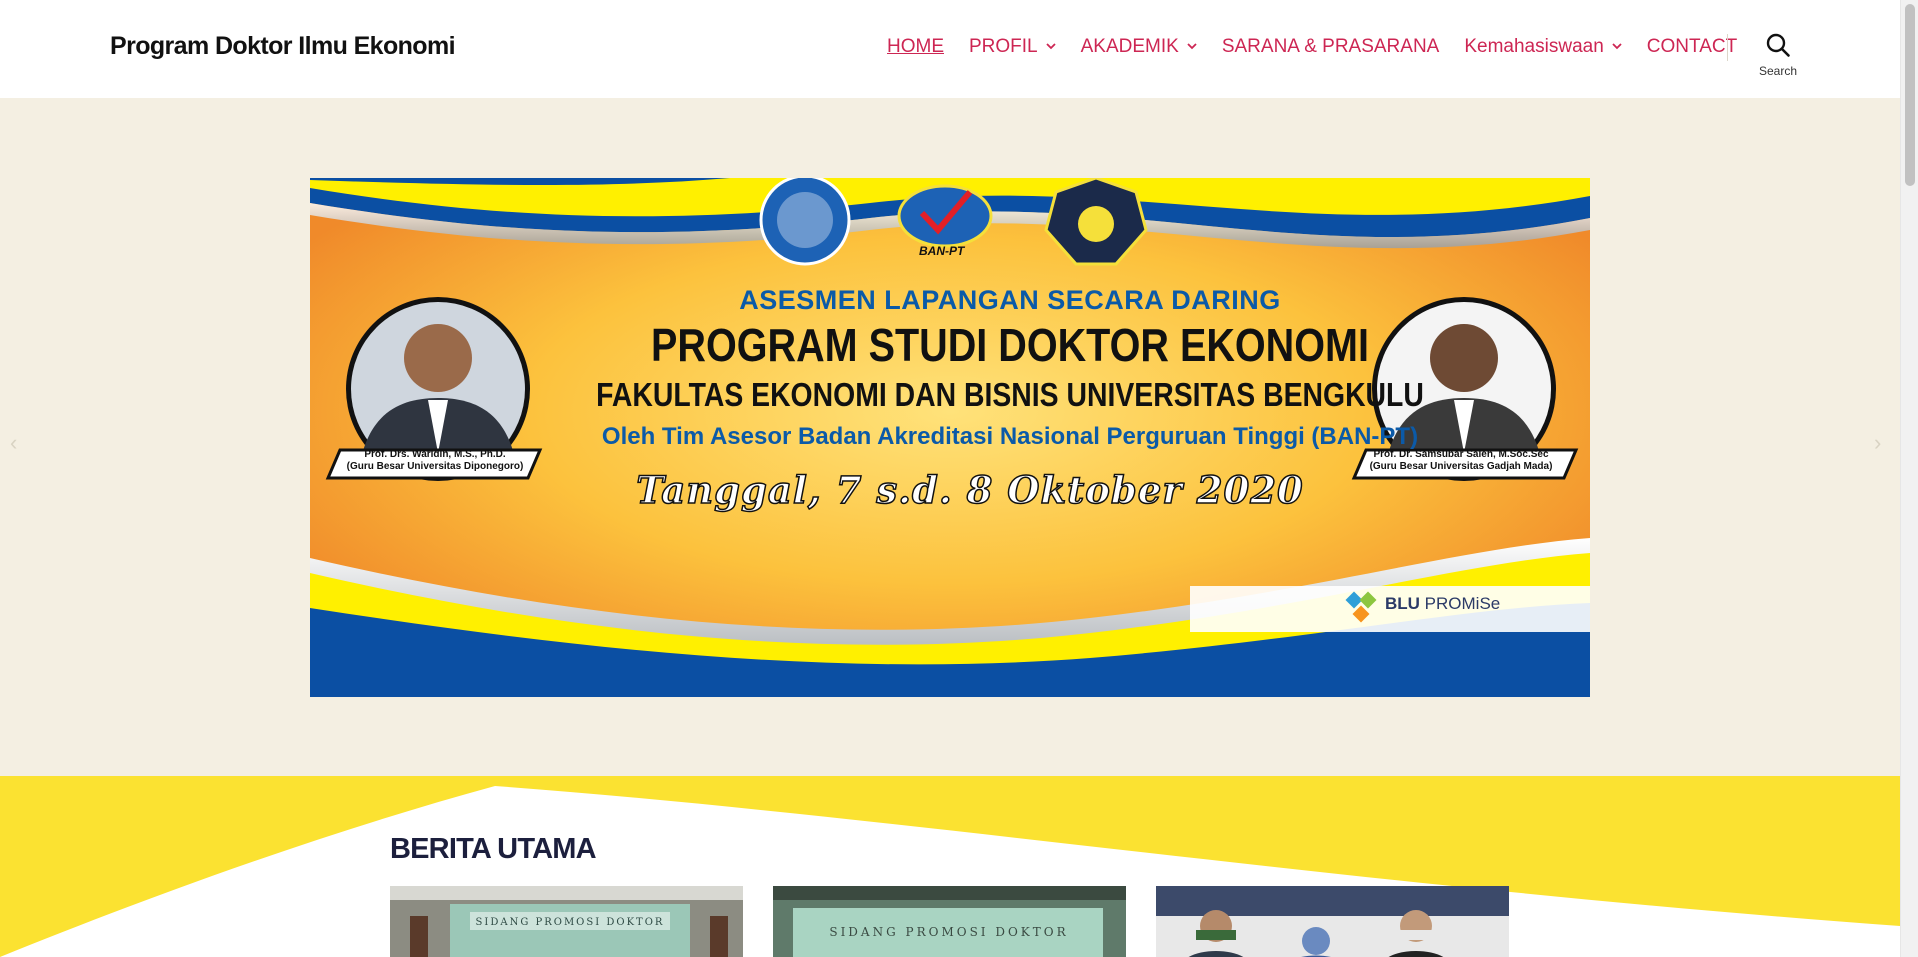  I want to click on search-button: Search, so click(1778, 55).